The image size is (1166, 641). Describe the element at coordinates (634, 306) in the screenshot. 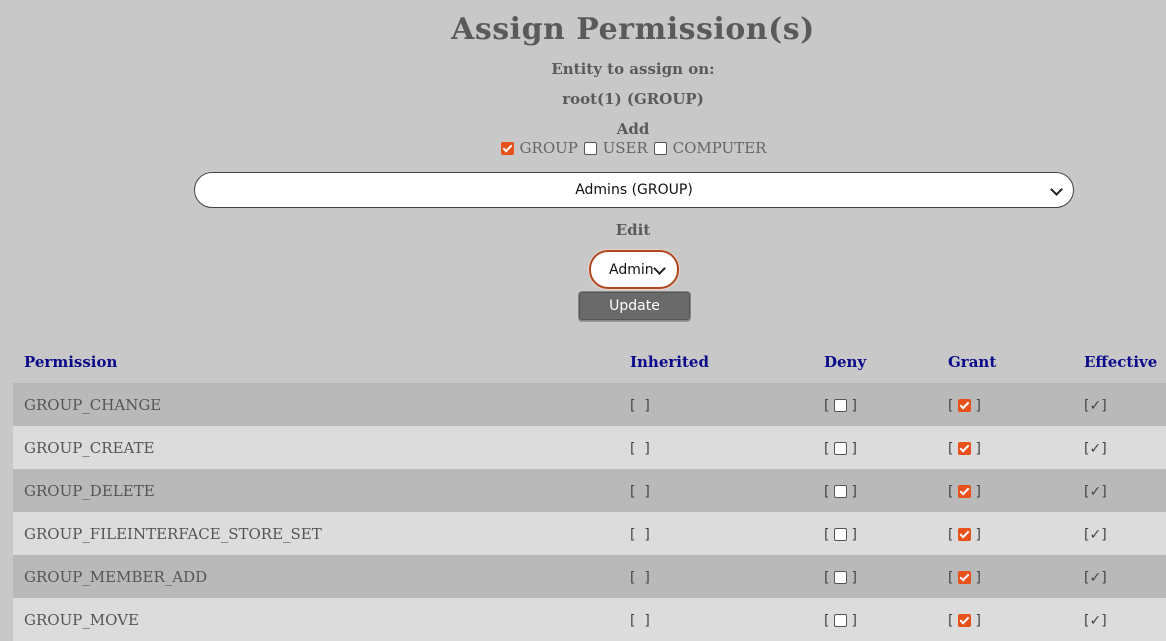

I see `update-button: Update` at that location.